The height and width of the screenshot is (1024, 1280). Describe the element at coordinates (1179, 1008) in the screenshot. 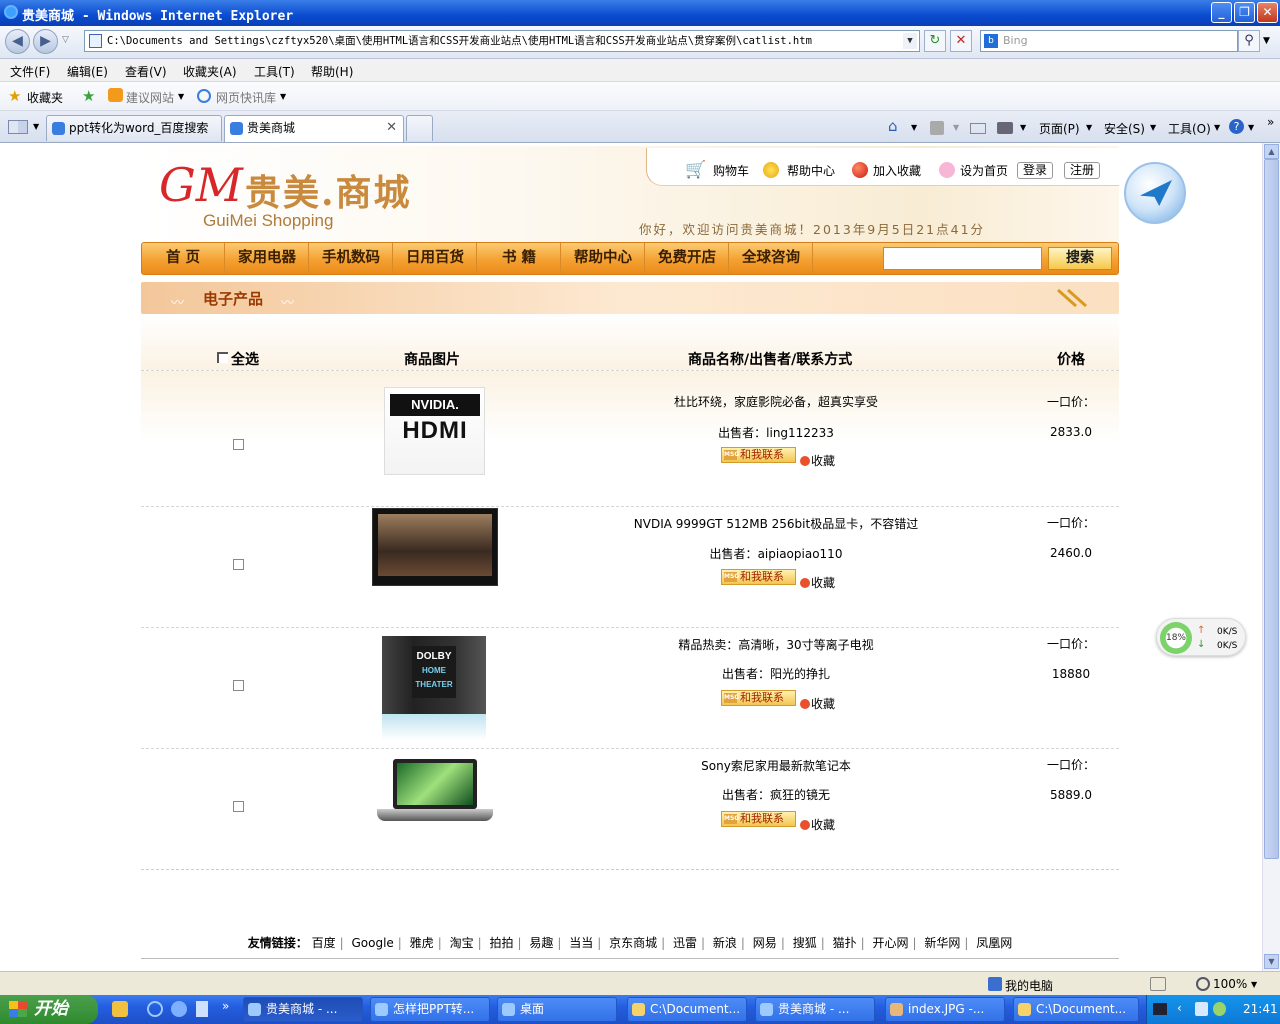

I see `tray-expand-icon: ‹` at that location.